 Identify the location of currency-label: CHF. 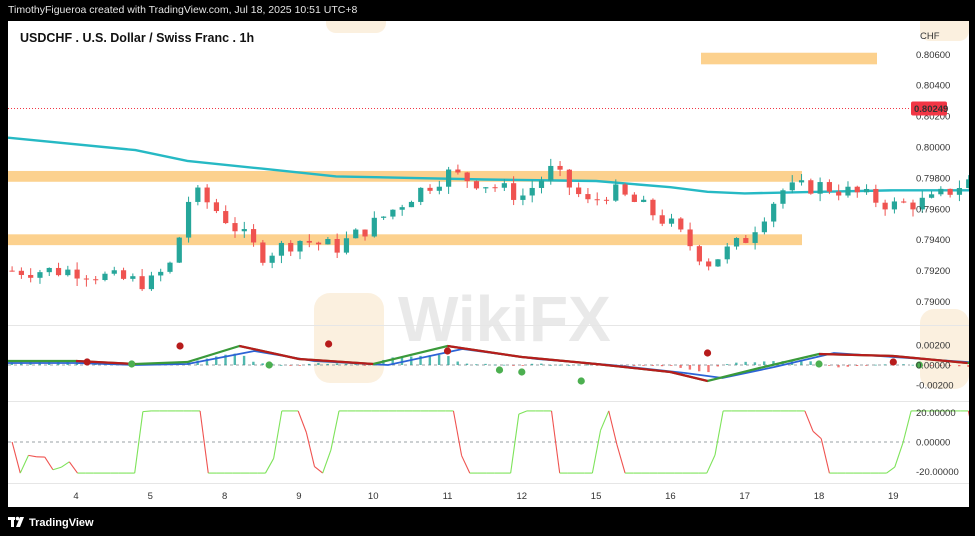
(930, 36).